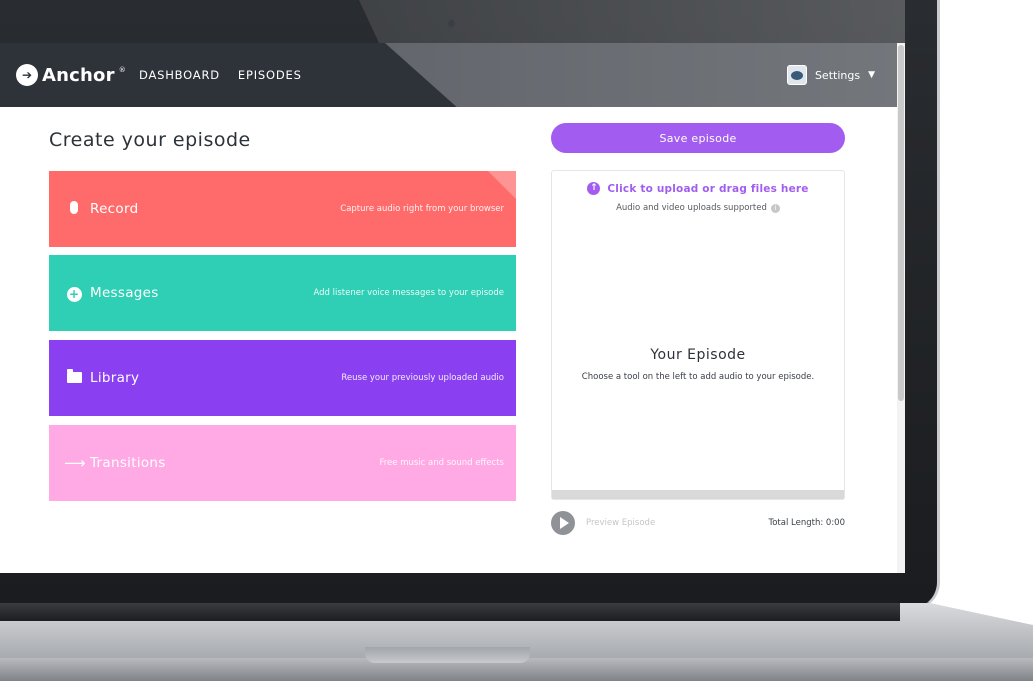 The image size is (1033, 681). I want to click on chevron-down-icon: ▼, so click(871, 75).